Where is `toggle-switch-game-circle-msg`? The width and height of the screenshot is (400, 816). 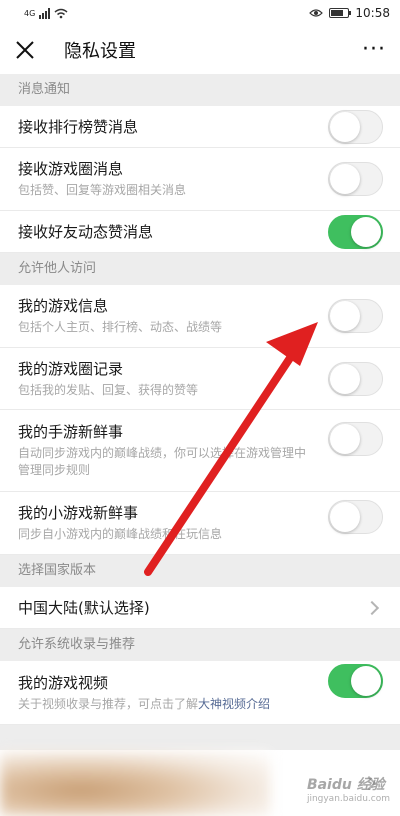 toggle-switch-game-circle-msg is located at coordinates (355, 179).